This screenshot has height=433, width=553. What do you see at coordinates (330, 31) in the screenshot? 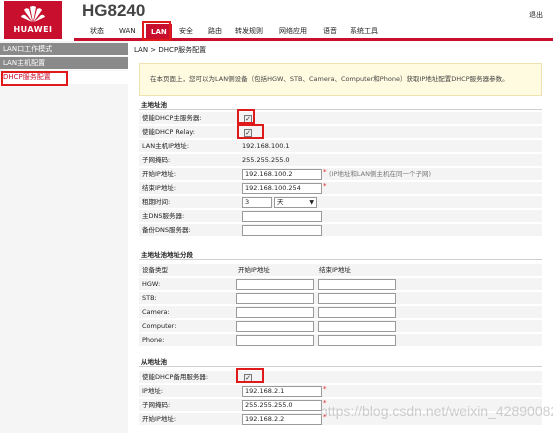
I see `nav-voice: 语音` at bounding box center [330, 31].